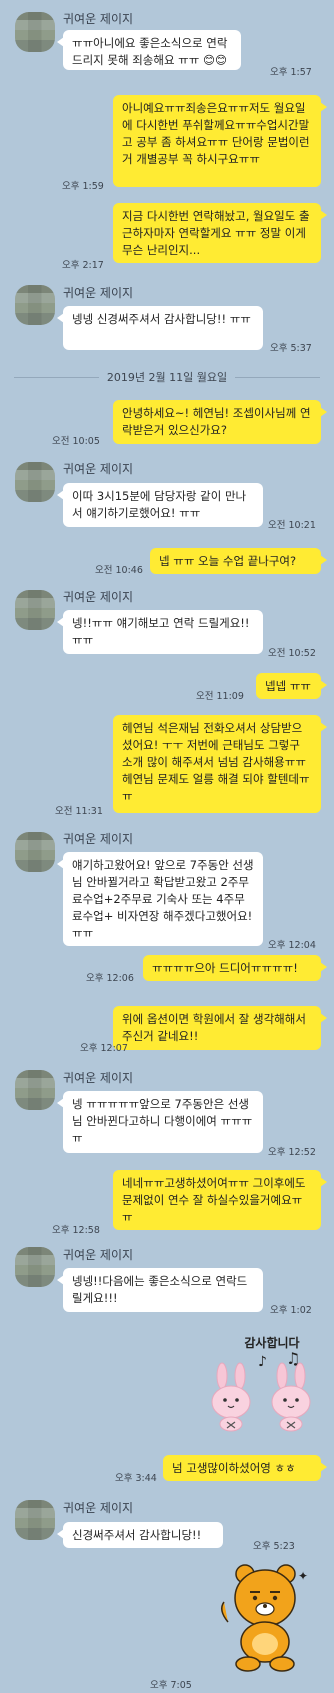 This screenshot has height=1693, width=334. Describe the element at coordinates (274, 1546) in the screenshot. I see `message-time: 오후 5:23` at that location.